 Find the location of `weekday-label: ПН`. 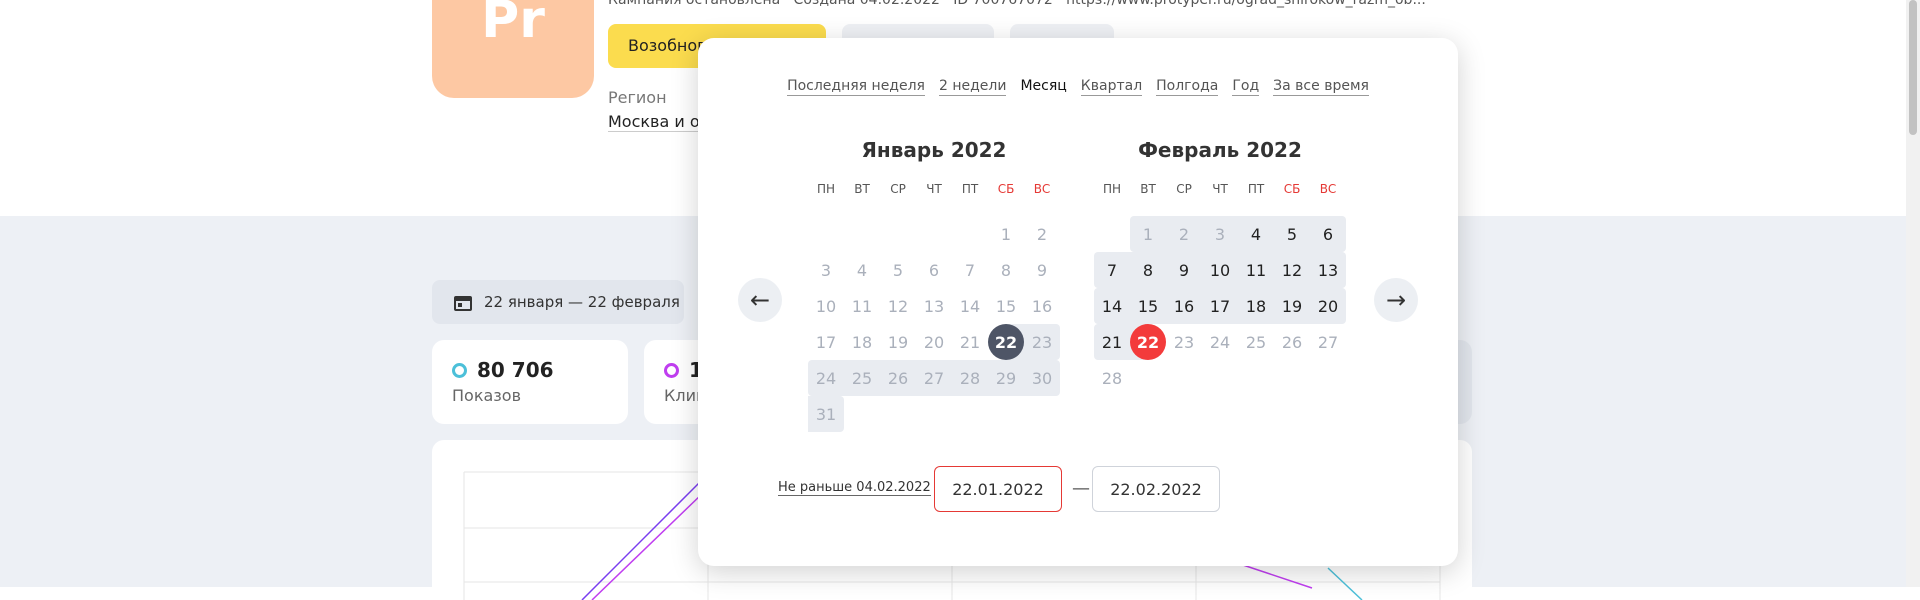

weekday-label: ПН is located at coordinates (1112, 189).